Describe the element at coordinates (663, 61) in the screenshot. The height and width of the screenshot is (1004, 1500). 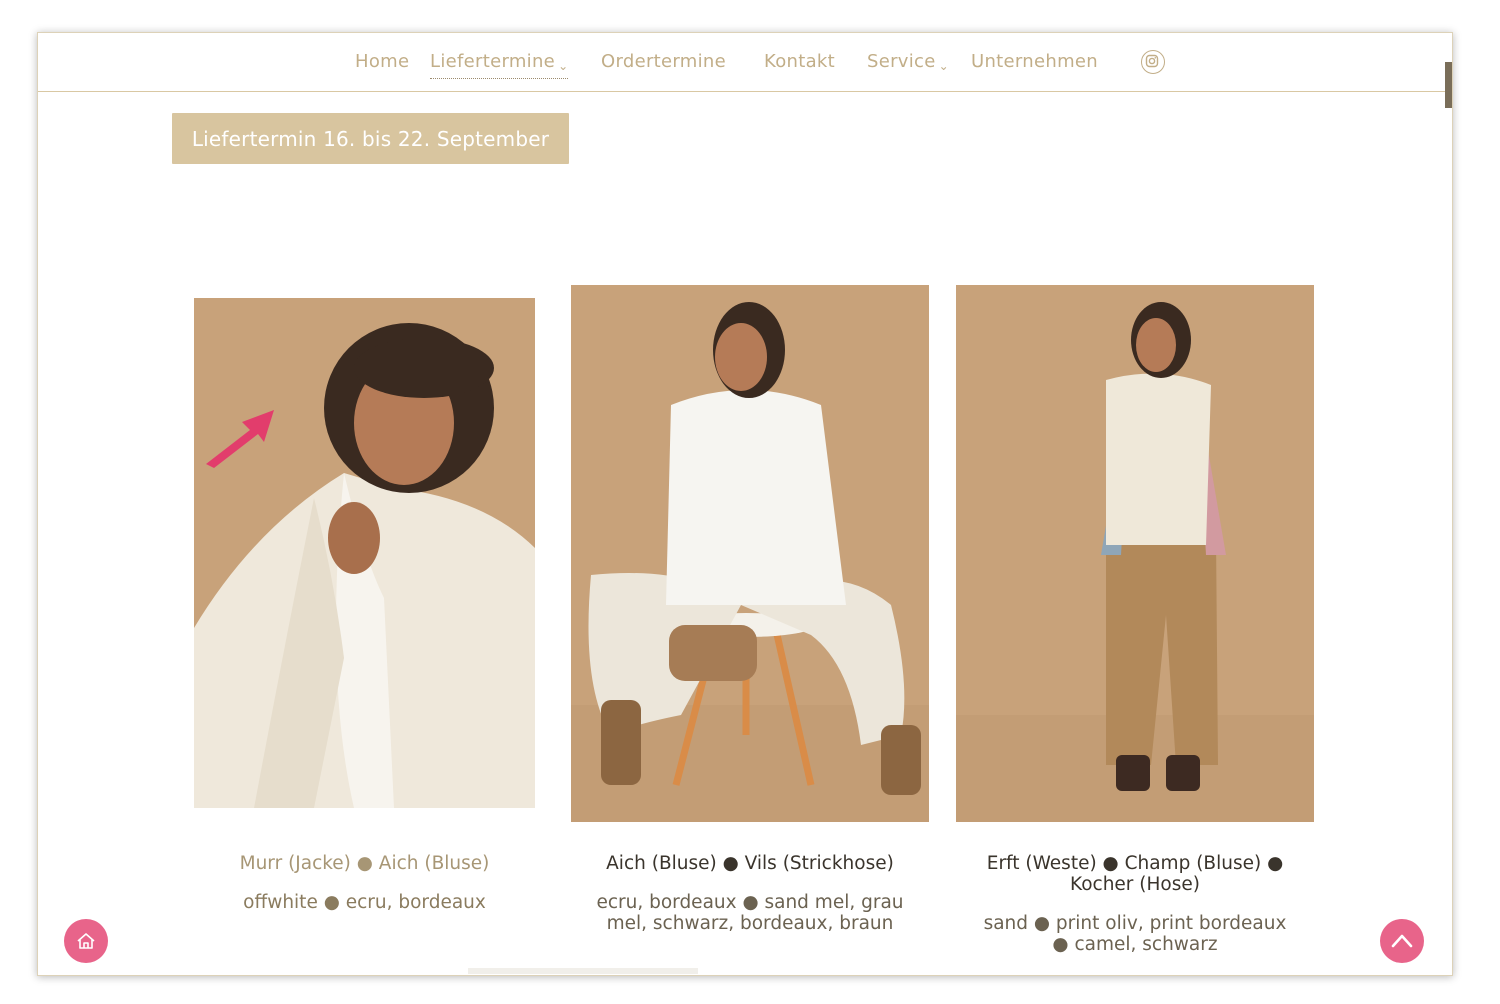
I see `nav-ordertermine: Ordertermine` at that location.